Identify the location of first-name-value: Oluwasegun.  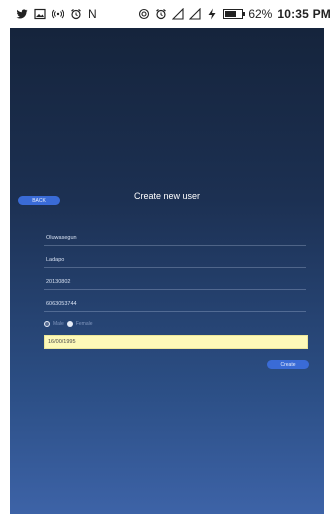
(61, 238).